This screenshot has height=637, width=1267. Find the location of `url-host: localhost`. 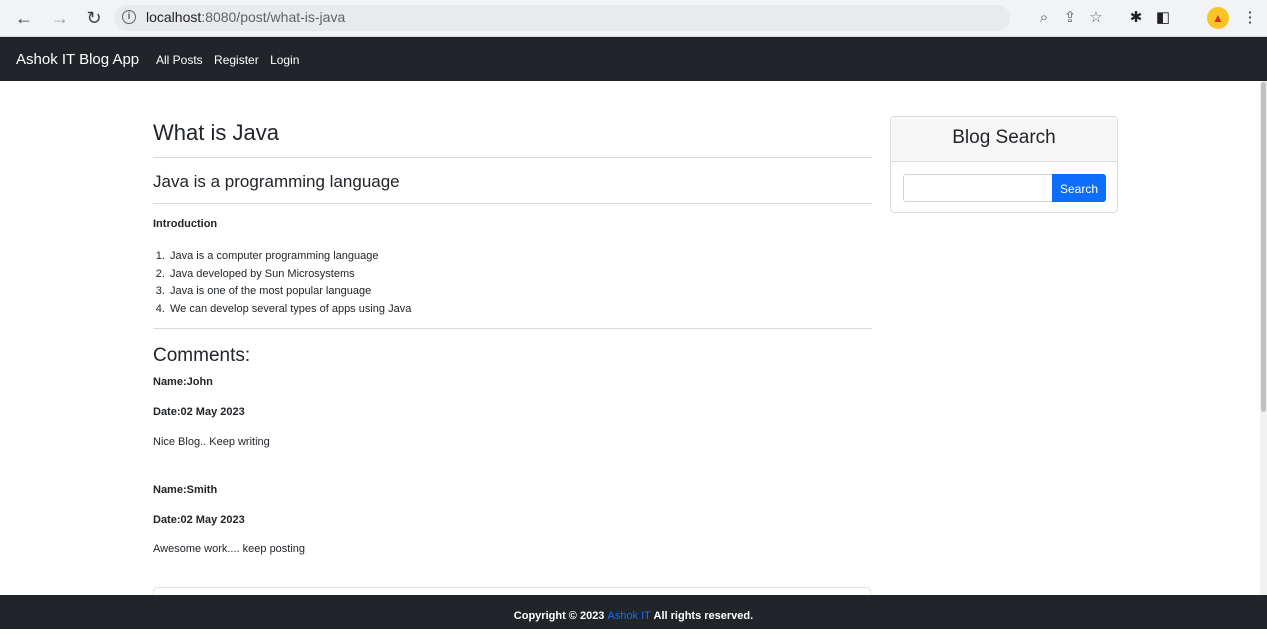

url-host: localhost is located at coordinates (174, 17).